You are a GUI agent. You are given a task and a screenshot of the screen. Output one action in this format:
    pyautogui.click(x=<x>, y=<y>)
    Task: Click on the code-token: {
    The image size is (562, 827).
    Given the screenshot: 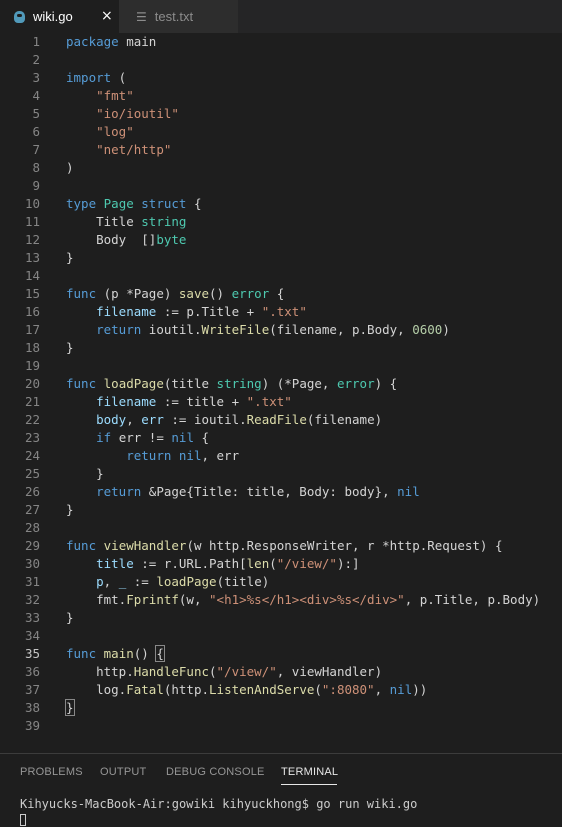 What is the action you would take?
    pyautogui.click(x=201, y=437)
    